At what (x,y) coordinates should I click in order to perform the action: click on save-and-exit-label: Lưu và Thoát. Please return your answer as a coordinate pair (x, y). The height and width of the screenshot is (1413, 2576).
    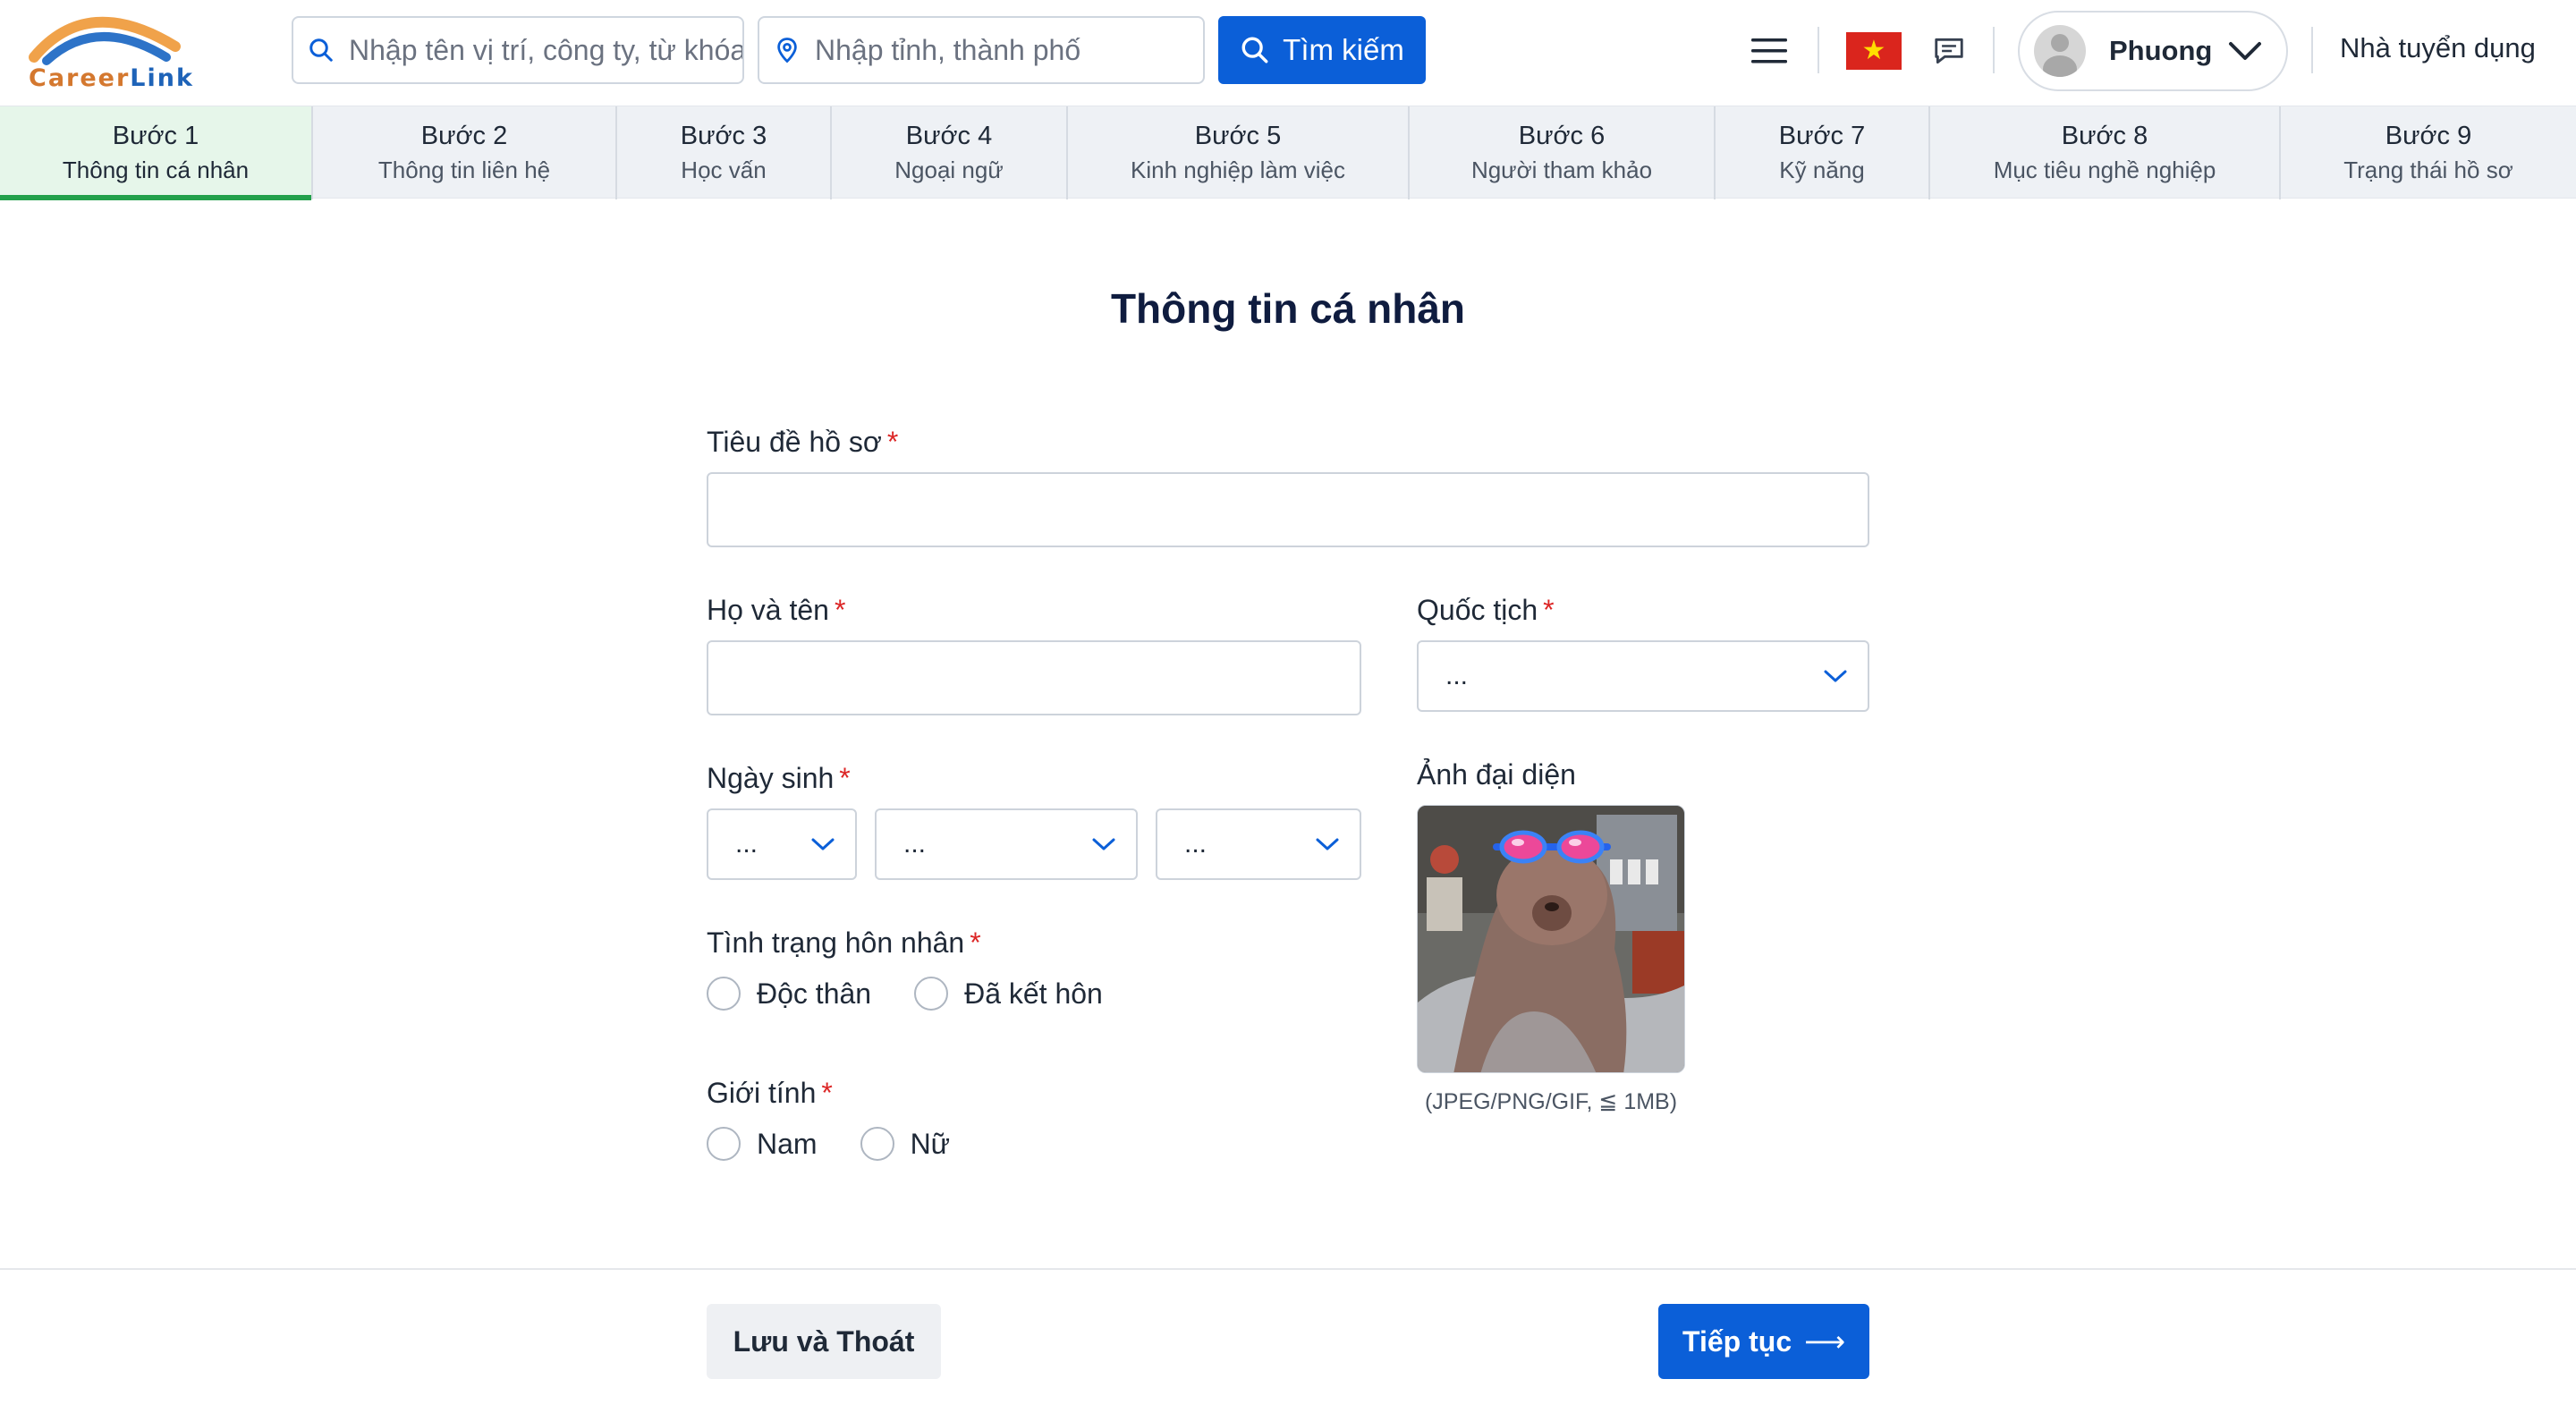
    Looking at the image, I should click on (824, 1341).